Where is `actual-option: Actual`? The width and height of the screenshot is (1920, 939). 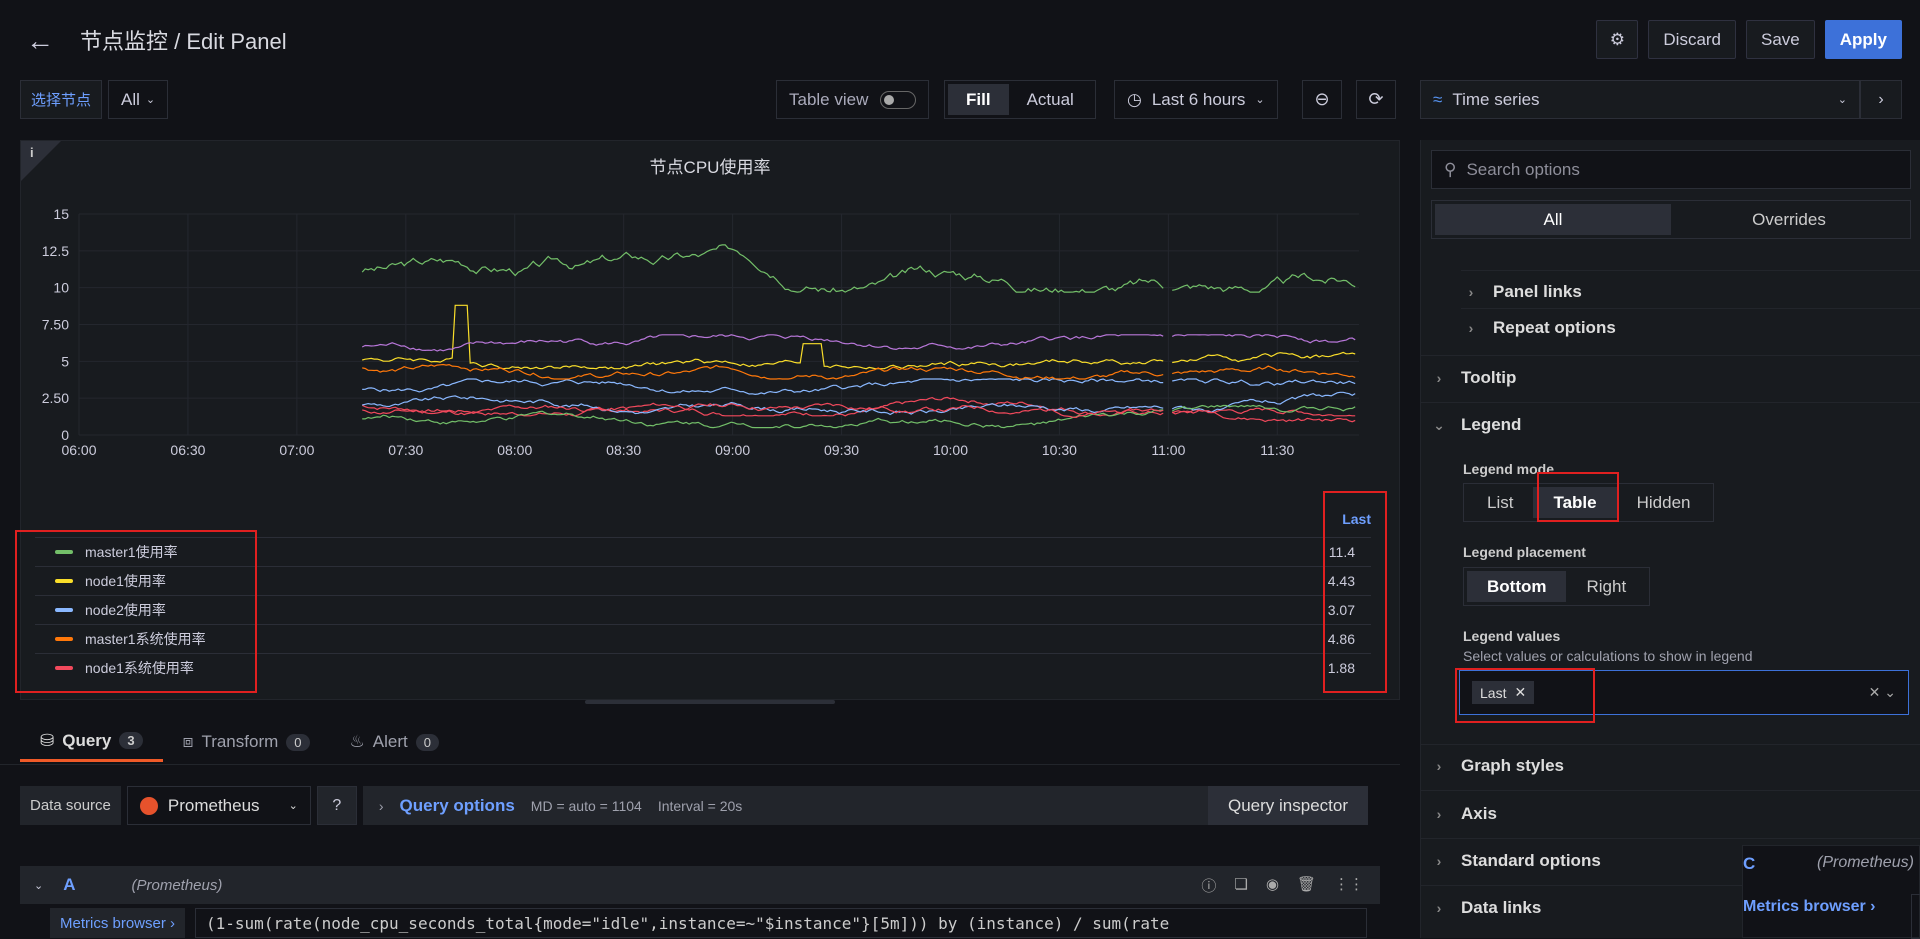 actual-option: Actual is located at coordinates (1050, 99).